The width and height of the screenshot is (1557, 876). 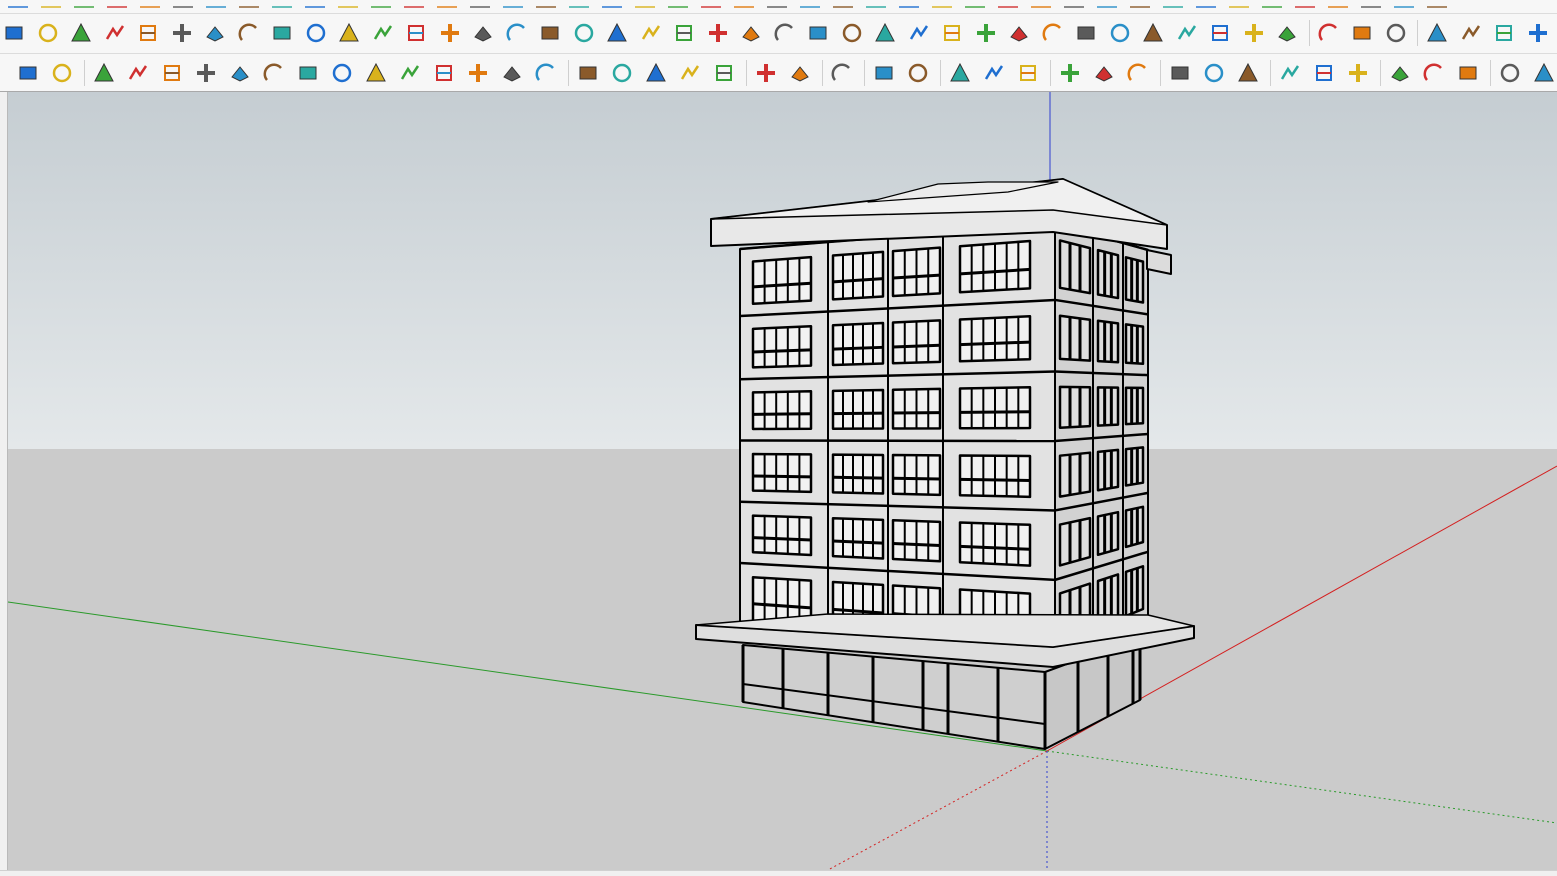 What do you see at coordinates (550, 33) in the screenshot?
I see `cross-blue-button` at bounding box center [550, 33].